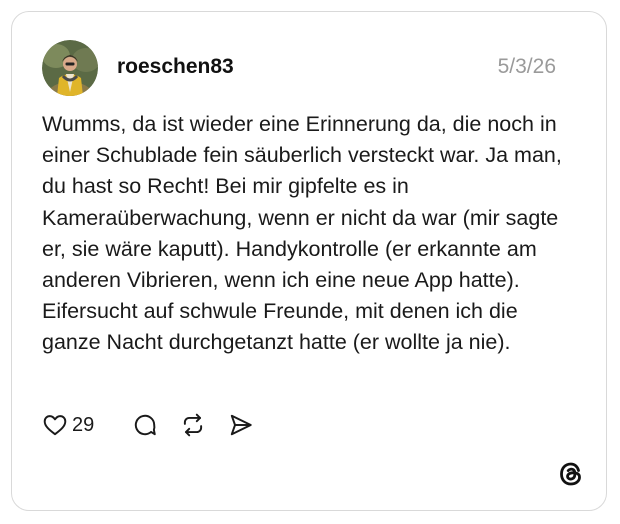  I want to click on threads-logo-icon, so click(571, 474).